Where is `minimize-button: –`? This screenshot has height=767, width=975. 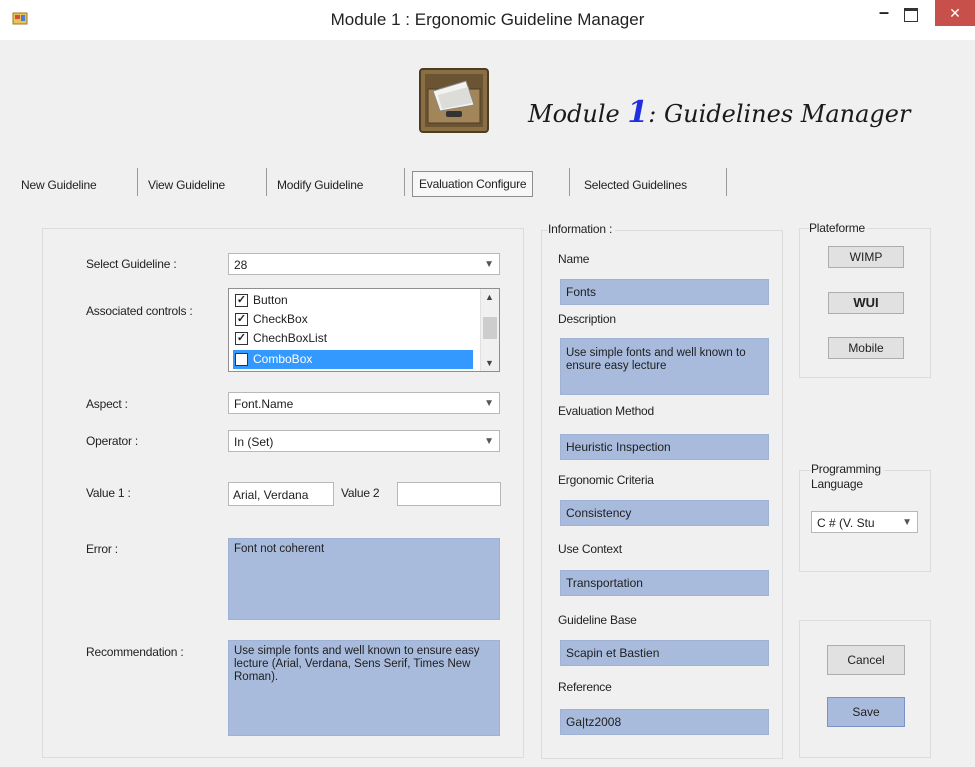 minimize-button: – is located at coordinates (884, 14).